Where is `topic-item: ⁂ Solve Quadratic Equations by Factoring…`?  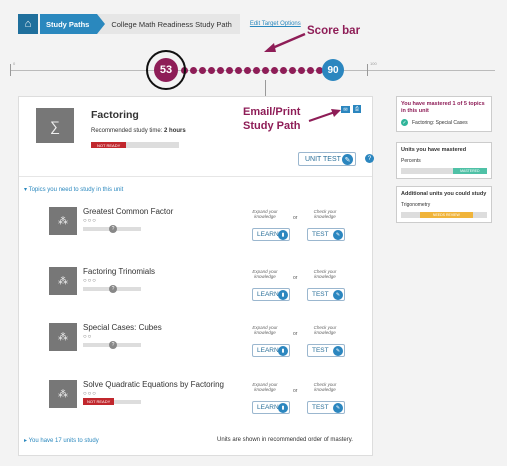
topic-item: ⁂ Solve Quadratic Equations by Factoring… is located at coordinates (199, 402).